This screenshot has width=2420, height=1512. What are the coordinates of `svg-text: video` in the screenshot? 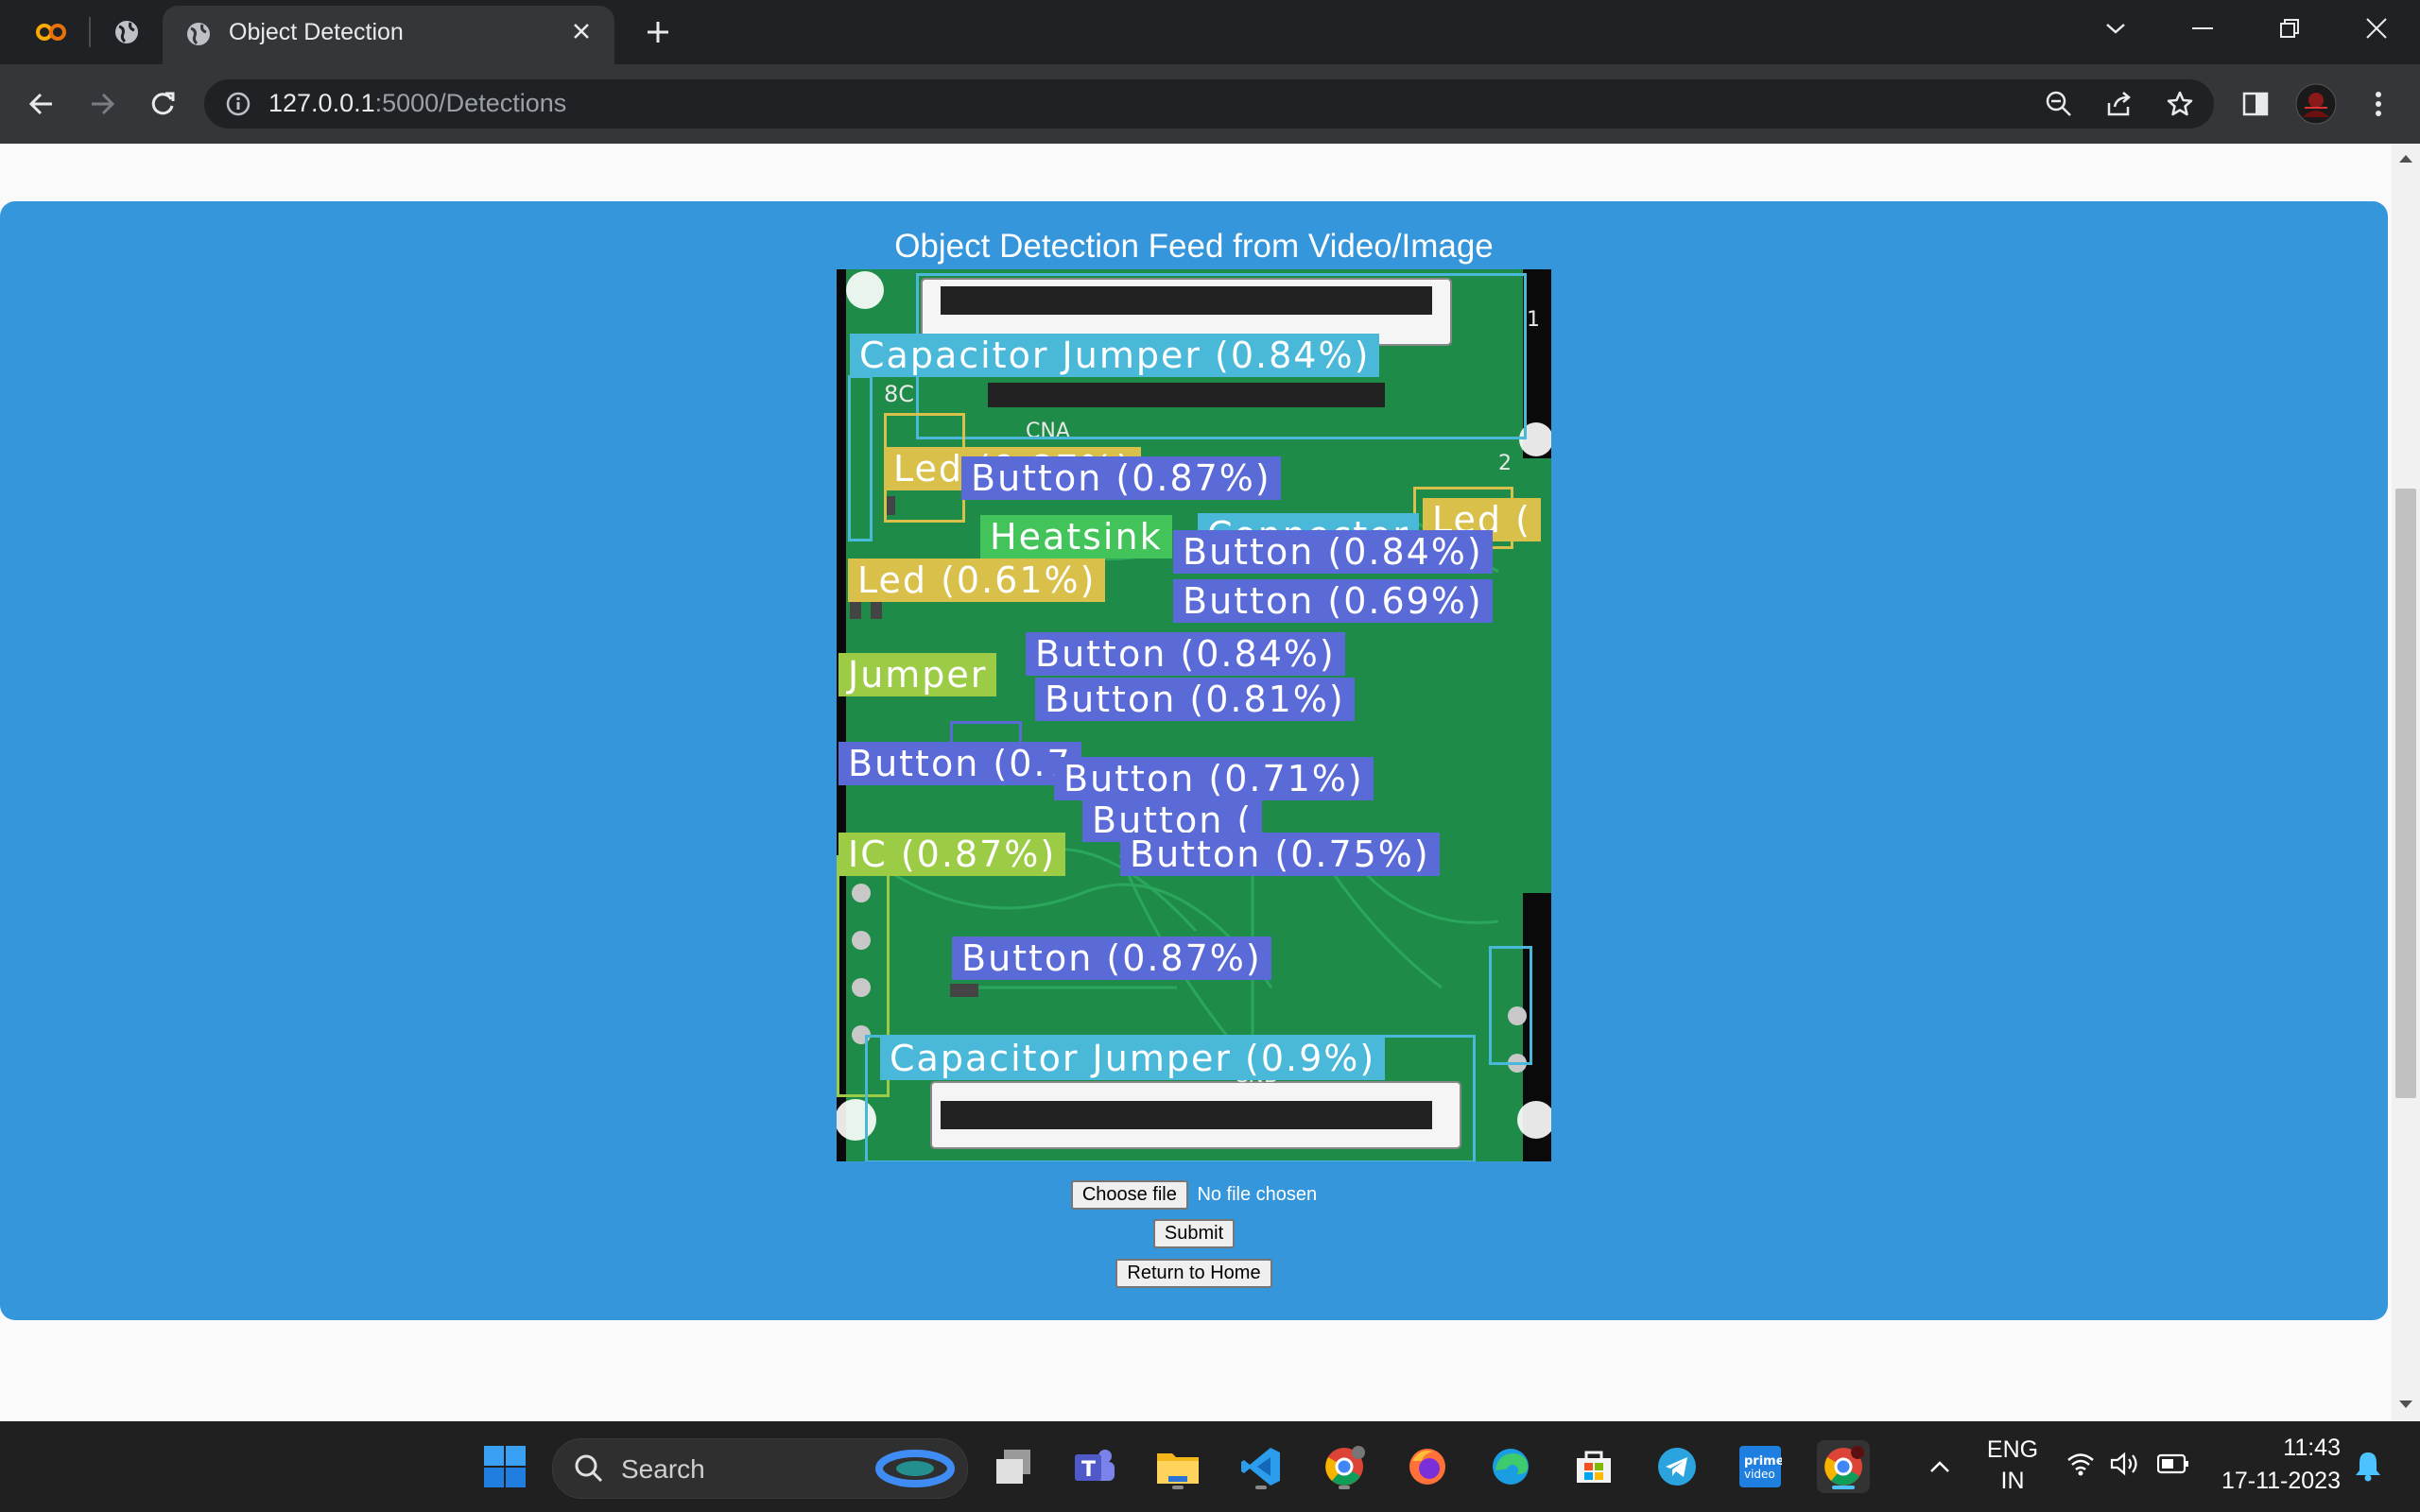 It's located at (1759, 1474).